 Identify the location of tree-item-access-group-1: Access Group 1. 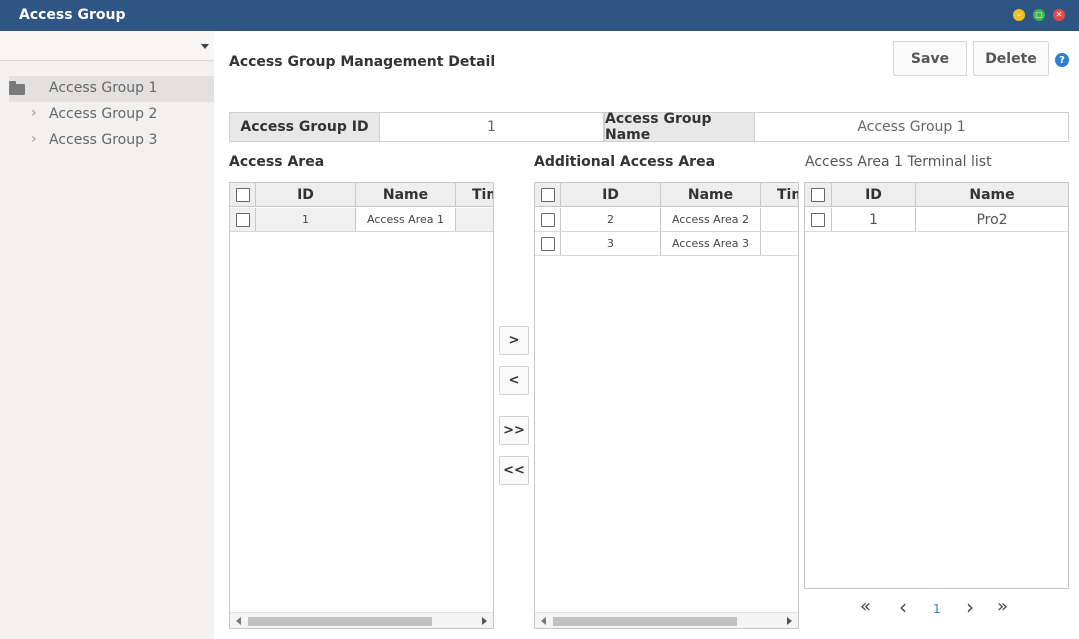
(111, 89).